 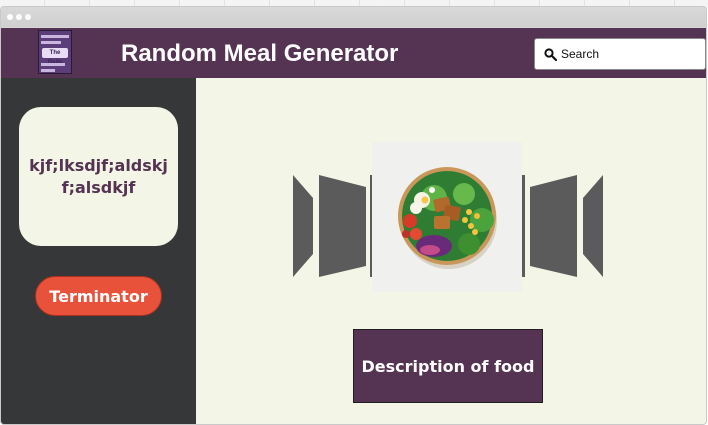 I want to click on meal-name-text: kjf;lksdjf;aldskjf;alsdkjf, so click(x=98, y=176).